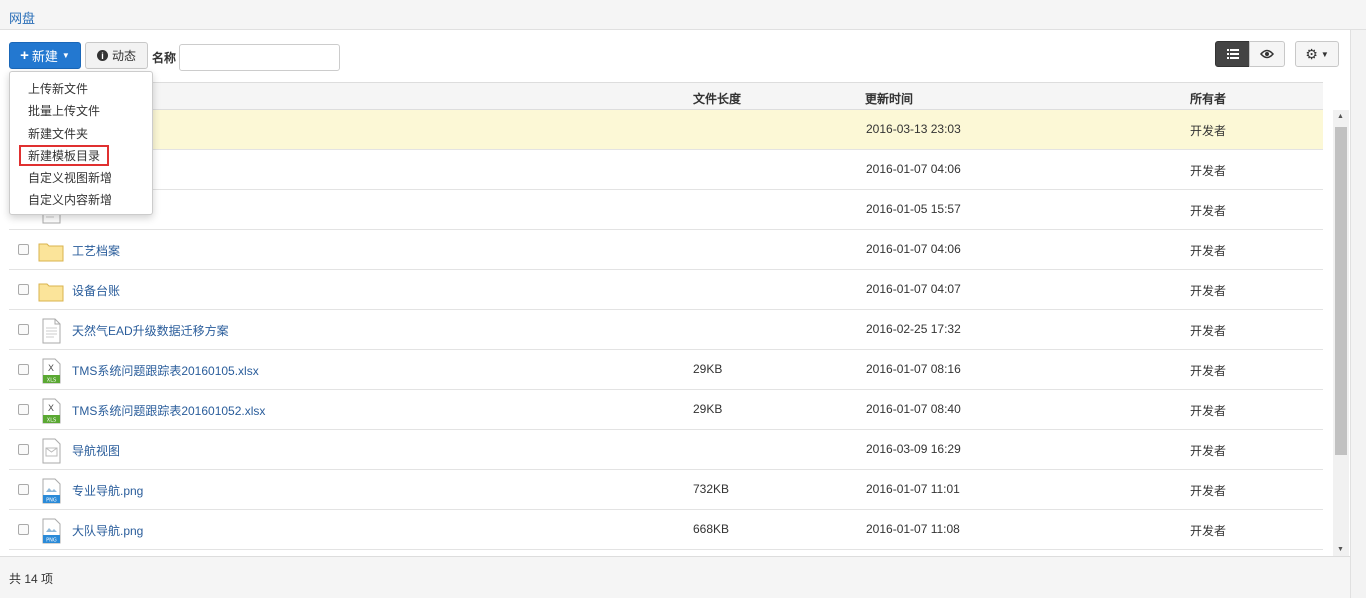 This screenshot has width=1366, height=598. What do you see at coordinates (1340, 116) in the screenshot?
I see `scroll-up-icon: ▲` at bounding box center [1340, 116].